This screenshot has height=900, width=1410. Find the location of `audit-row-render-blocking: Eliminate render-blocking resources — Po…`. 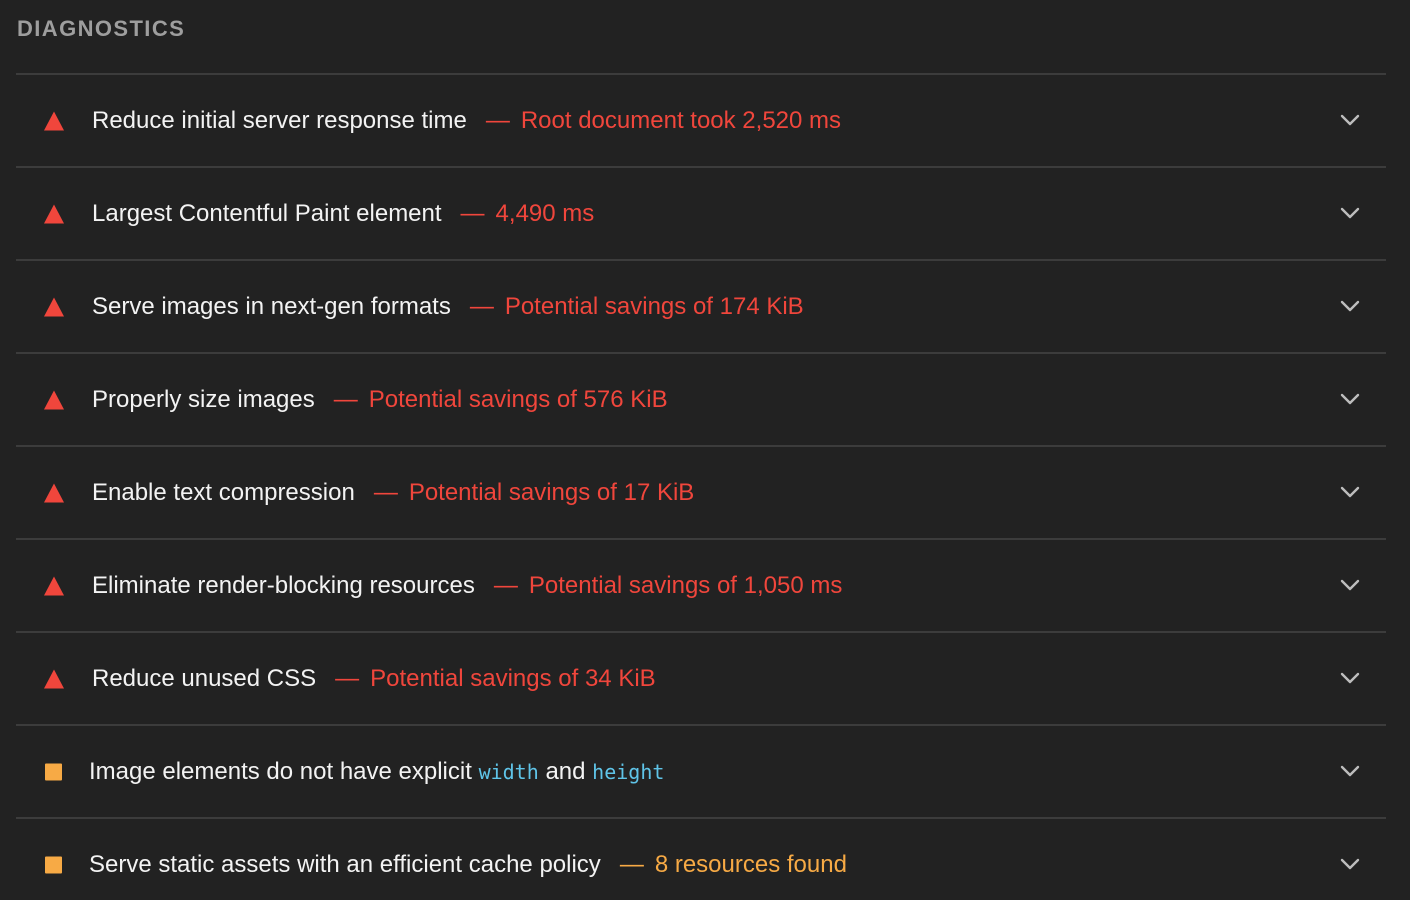

audit-row-render-blocking: Eliminate render-blocking resources — Po… is located at coordinates (701, 586).